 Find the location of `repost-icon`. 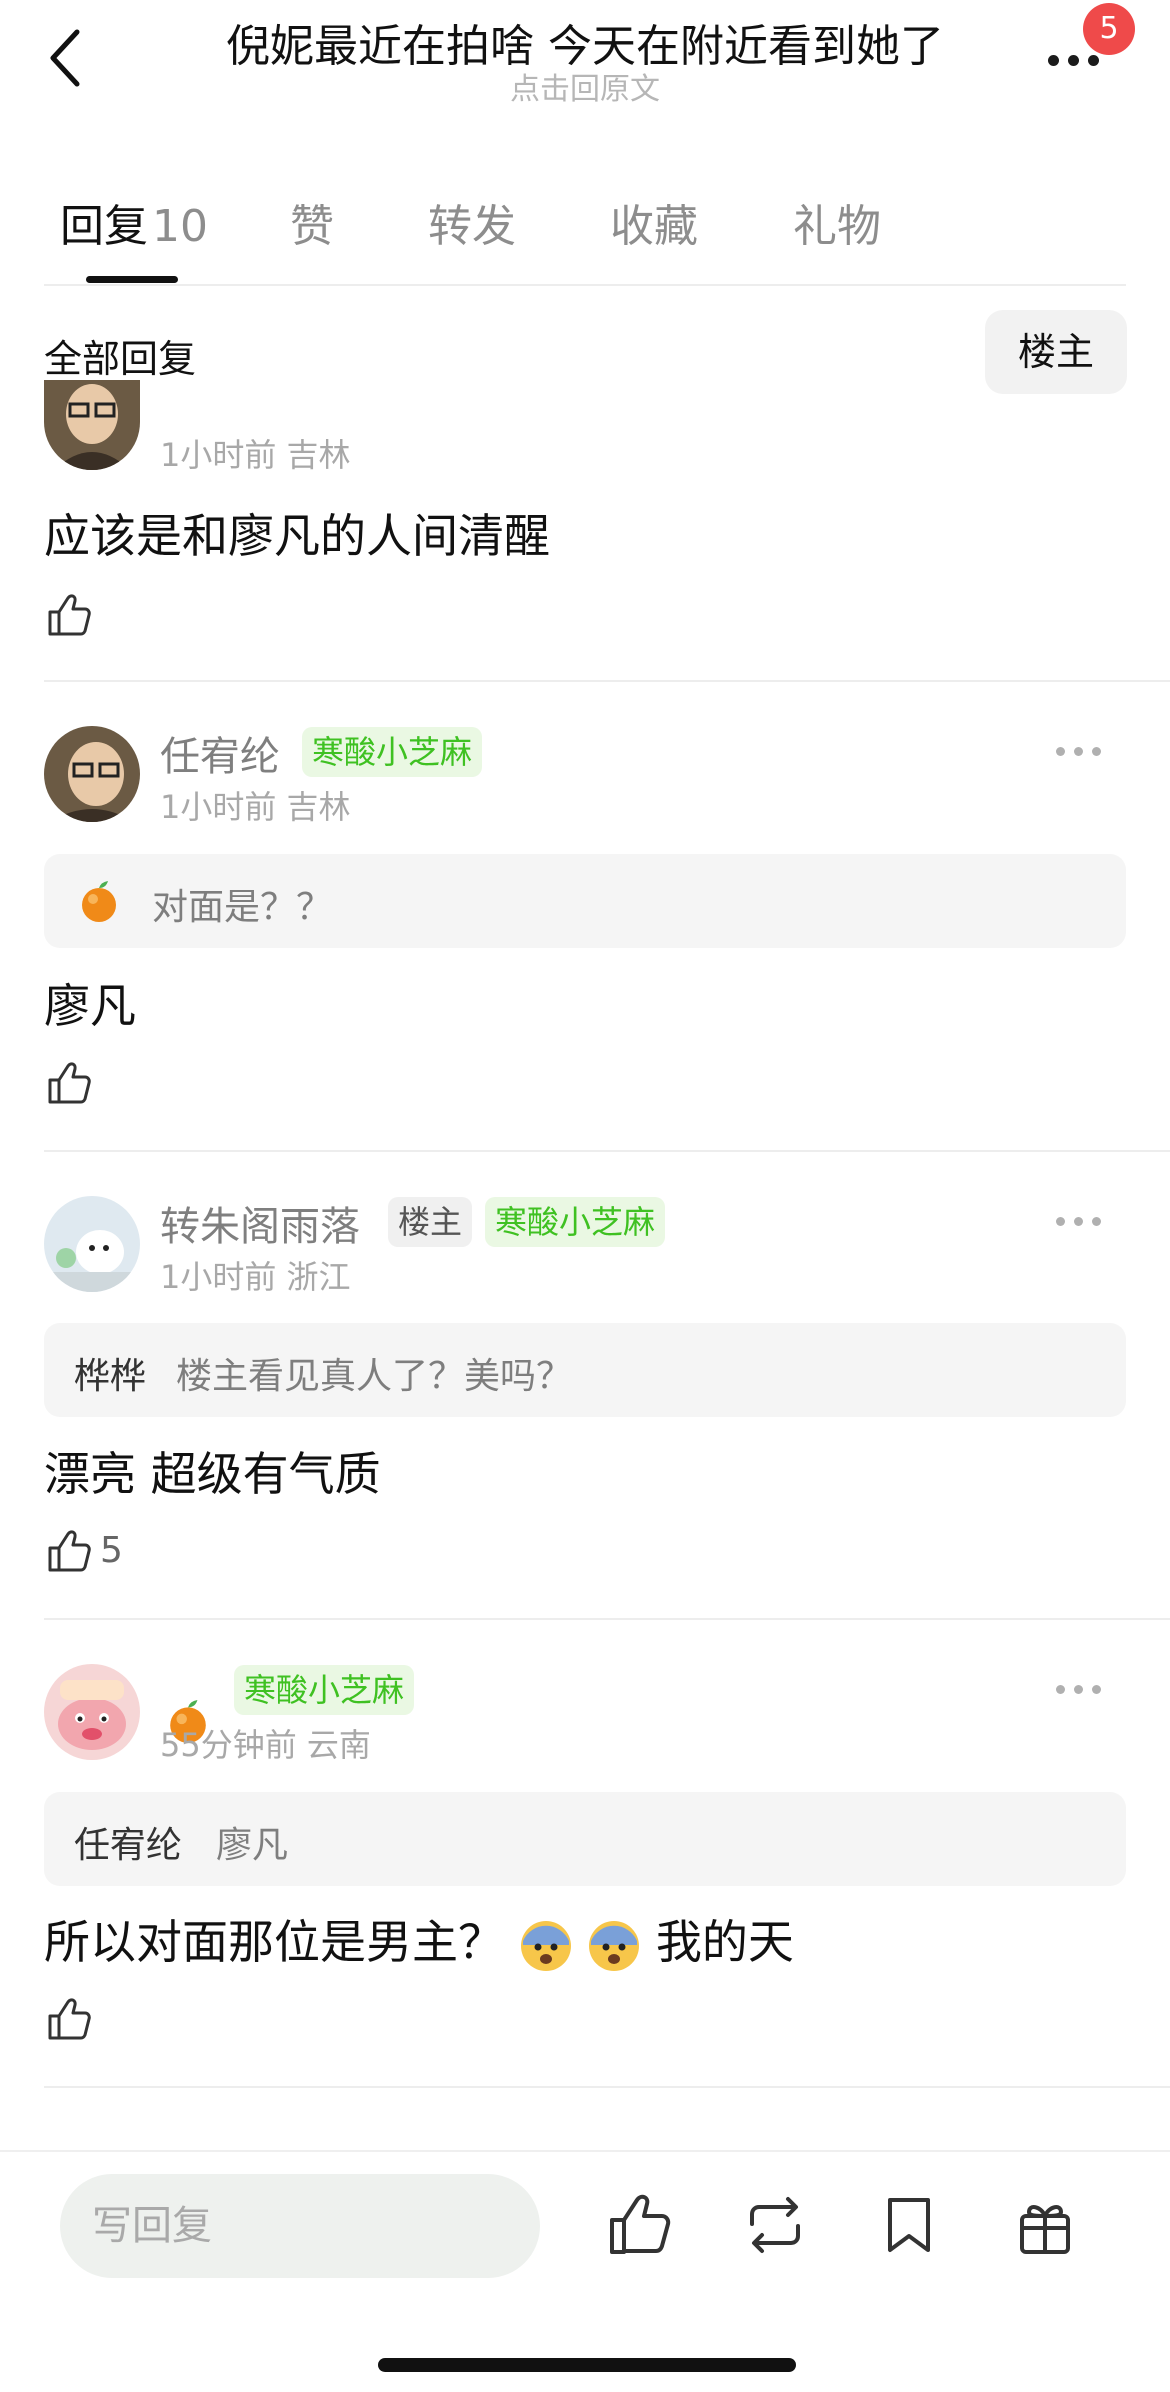

repost-icon is located at coordinates (775, 2225).